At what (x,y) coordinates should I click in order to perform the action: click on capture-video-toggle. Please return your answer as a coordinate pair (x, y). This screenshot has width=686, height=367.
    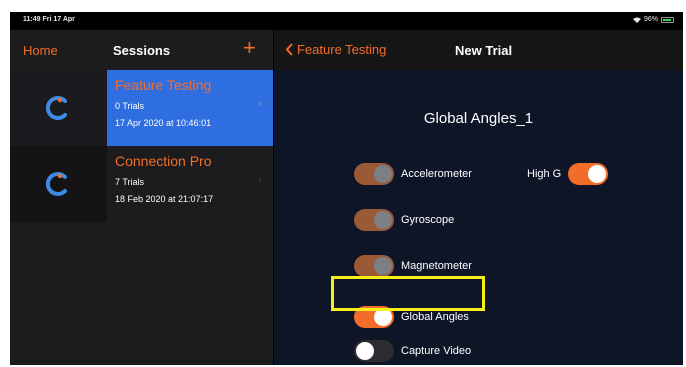
    Looking at the image, I should click on (374, 351).